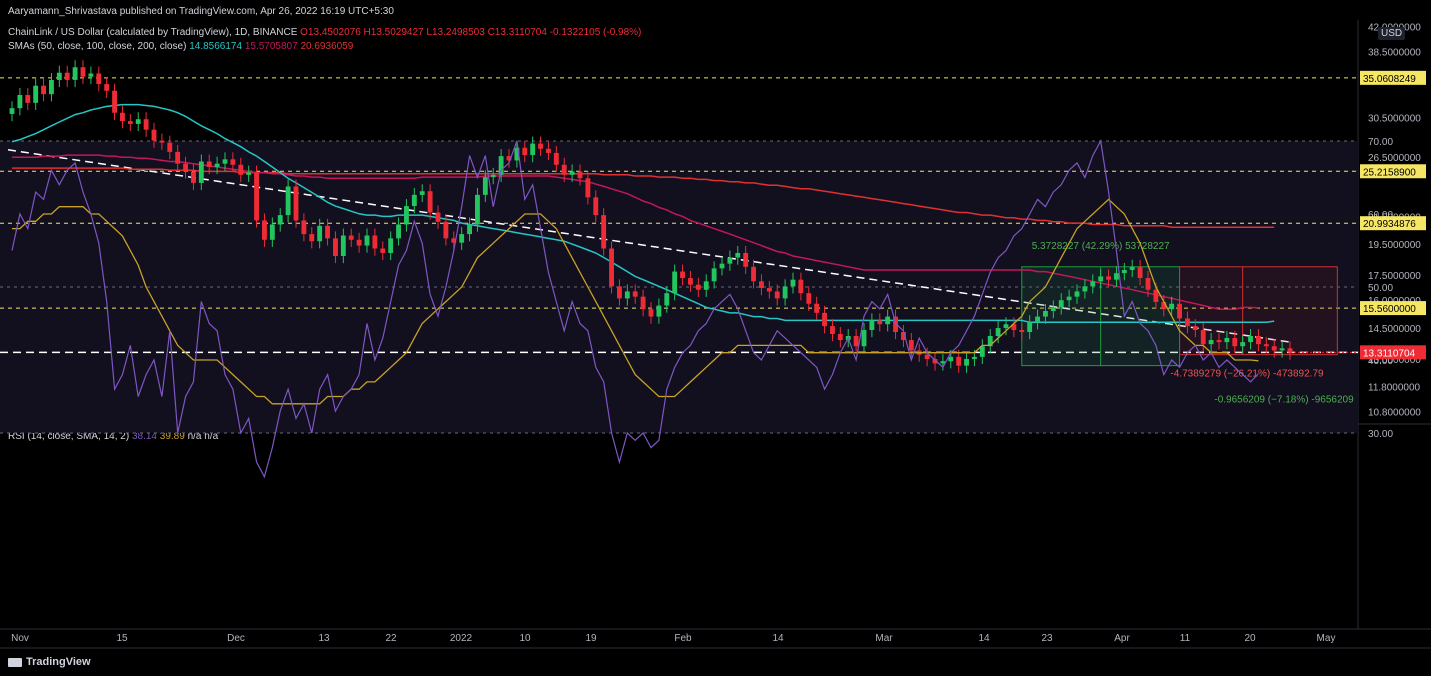 The image size is (1431, 676). I want to click on price-axis-tick-38.5000000: 38.5000000, so click(1394, 52).